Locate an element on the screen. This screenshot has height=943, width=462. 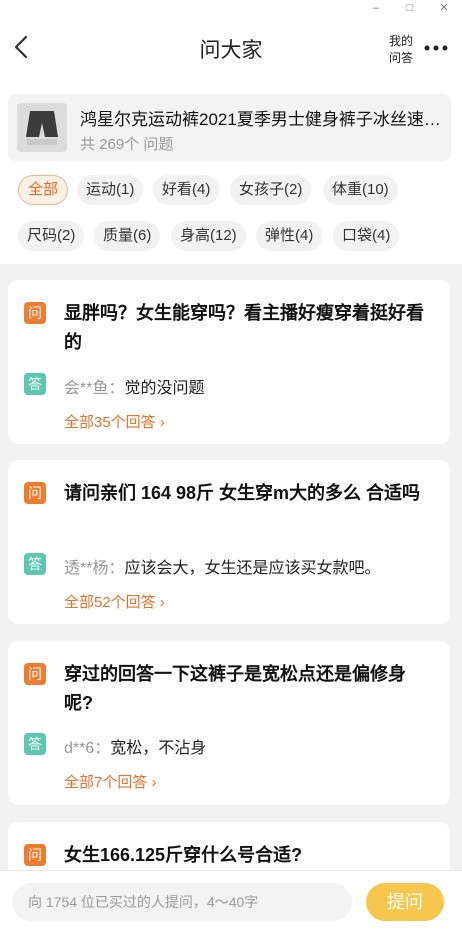
product-title: 鸿星尔克运动裤2021夏季男士健身裤子冰丝速干短裤 is located at coordinates (263, 119).